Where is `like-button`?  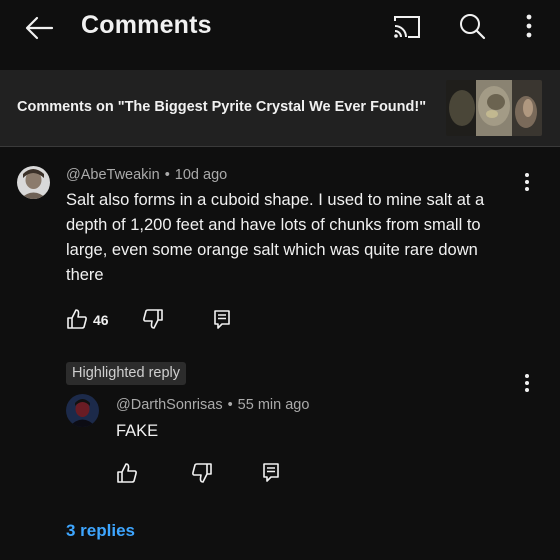 like-button is located at coordinates (77, 321).